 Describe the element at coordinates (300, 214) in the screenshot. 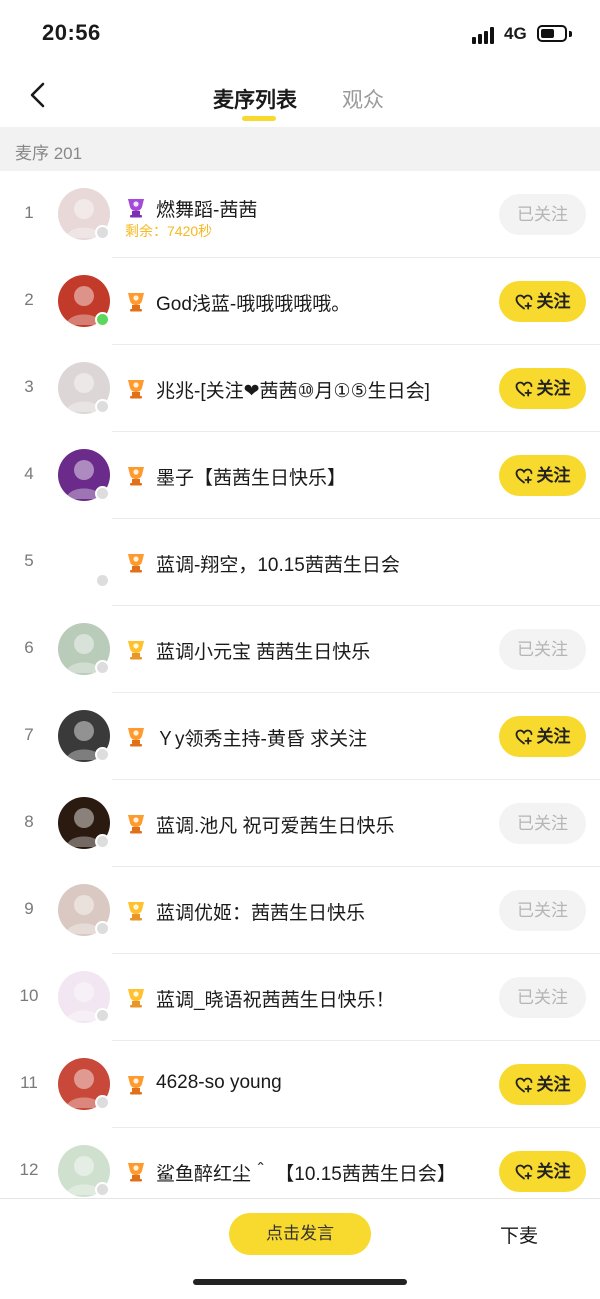

I see `list-item: 1 燃舞蹈-茜茜 剩余：7420秒 已关注` at that location.